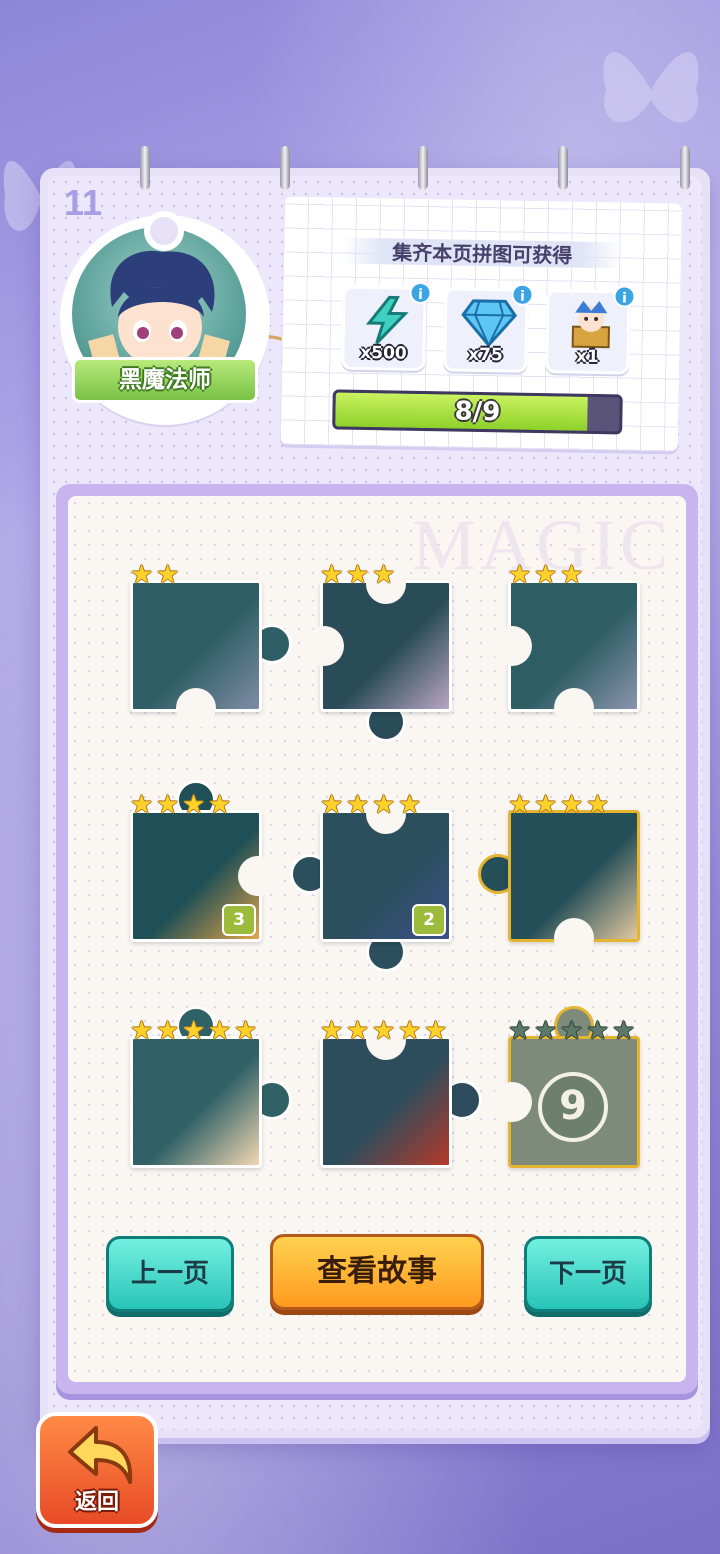 This screenshot has height=1554, width=720. What do you see at coordinates (196, 1102) in the screenshot?
I see `piece-artwork` at bounding box center [196, 1102].